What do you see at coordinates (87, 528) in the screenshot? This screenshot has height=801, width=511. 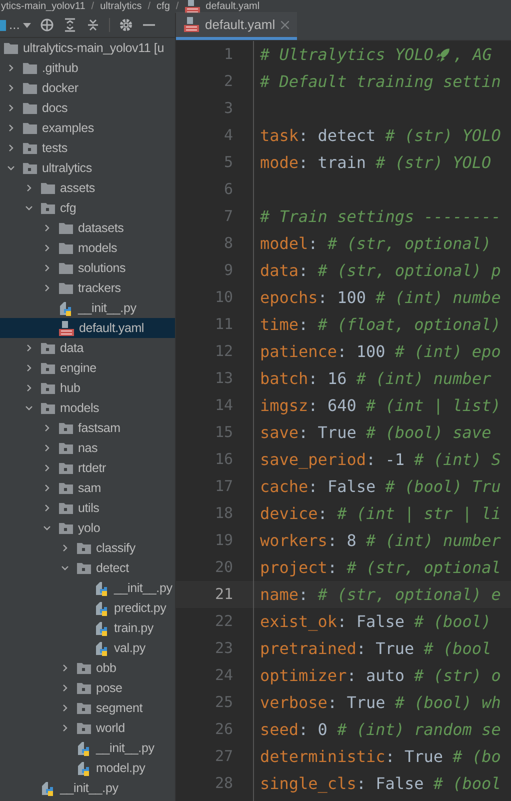 I see `tree-item: yolo` at bounding box center [87, 528].